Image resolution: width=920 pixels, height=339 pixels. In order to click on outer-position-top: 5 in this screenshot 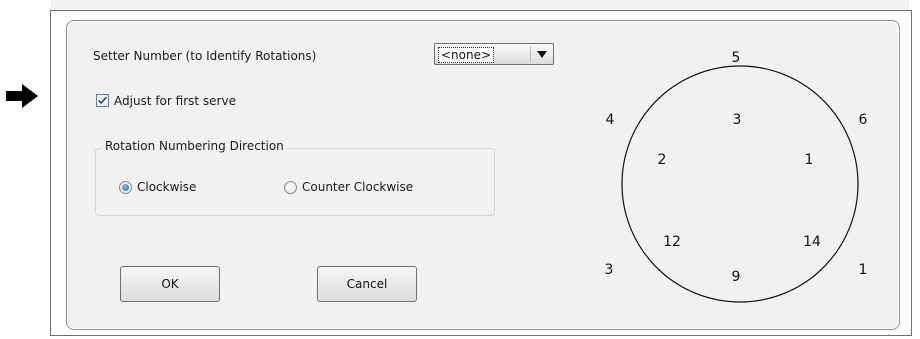, I will do `click(736, 58)`.